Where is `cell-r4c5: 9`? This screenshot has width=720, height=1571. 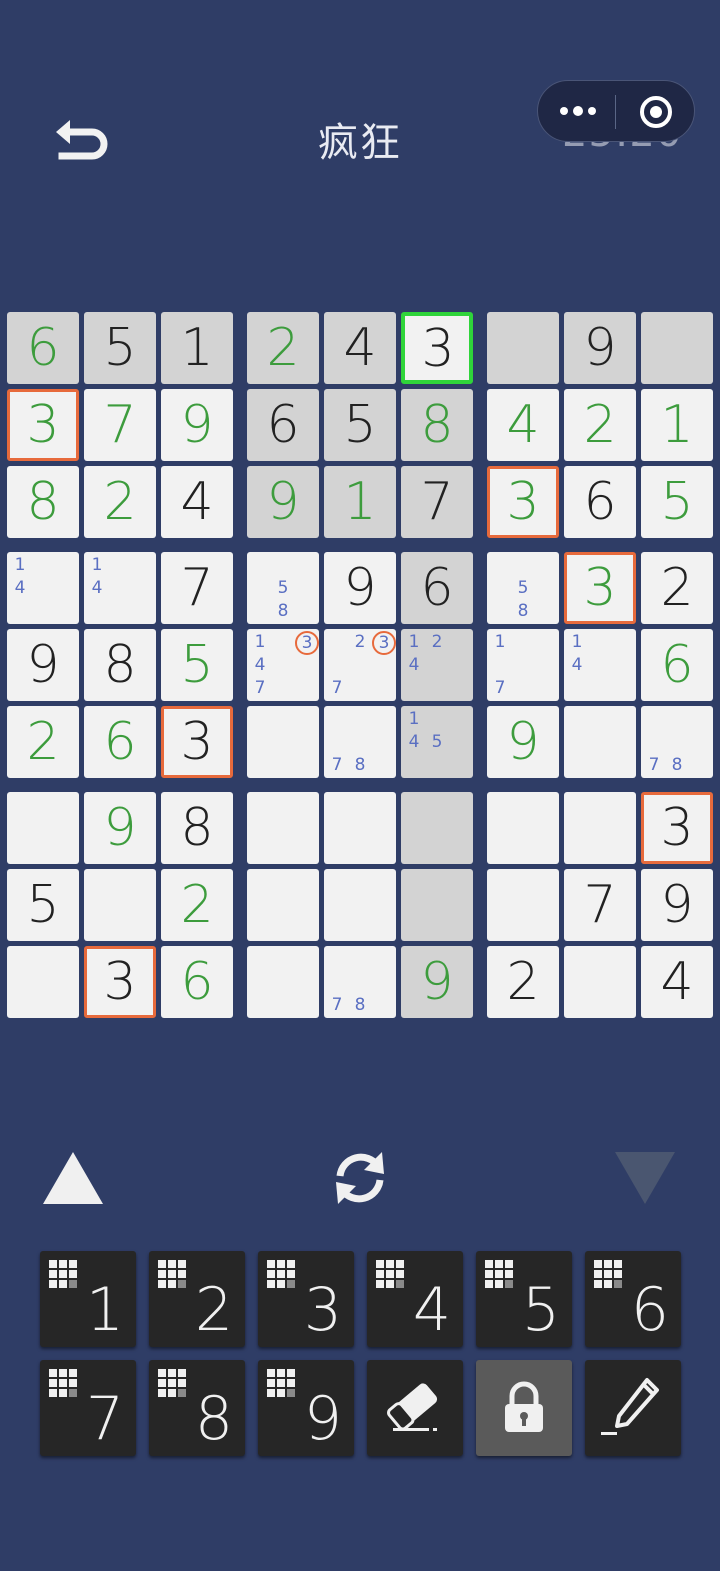 cell-r4c5: 9 is located at coordinates (360, 588).